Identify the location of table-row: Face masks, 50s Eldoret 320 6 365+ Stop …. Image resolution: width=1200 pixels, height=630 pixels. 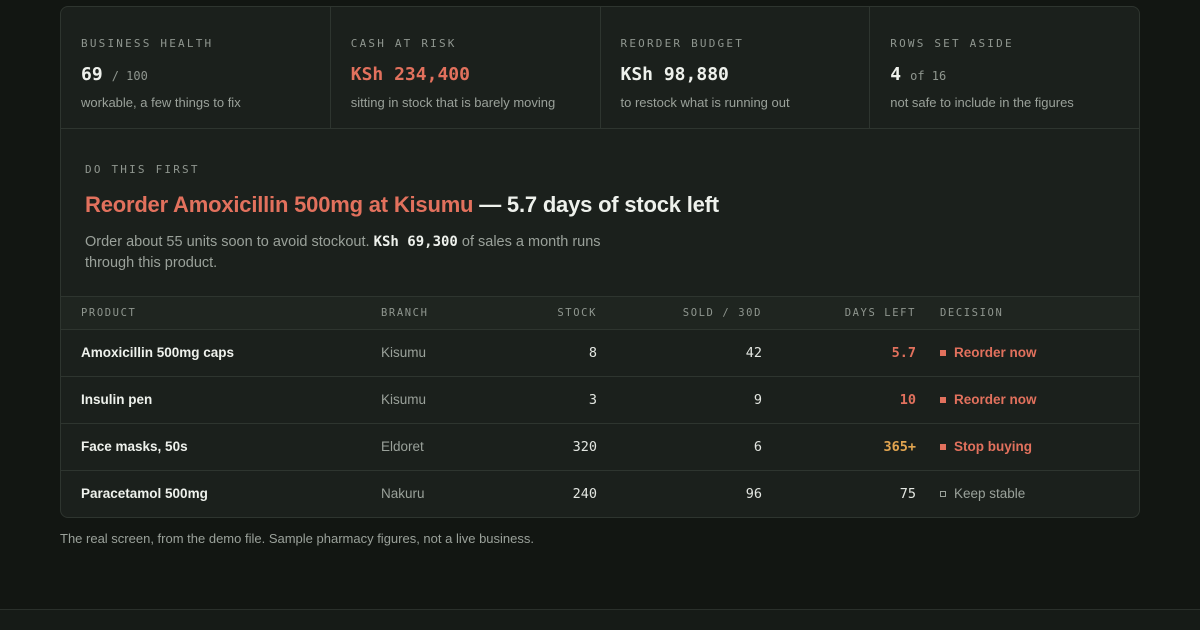
(600, 446).